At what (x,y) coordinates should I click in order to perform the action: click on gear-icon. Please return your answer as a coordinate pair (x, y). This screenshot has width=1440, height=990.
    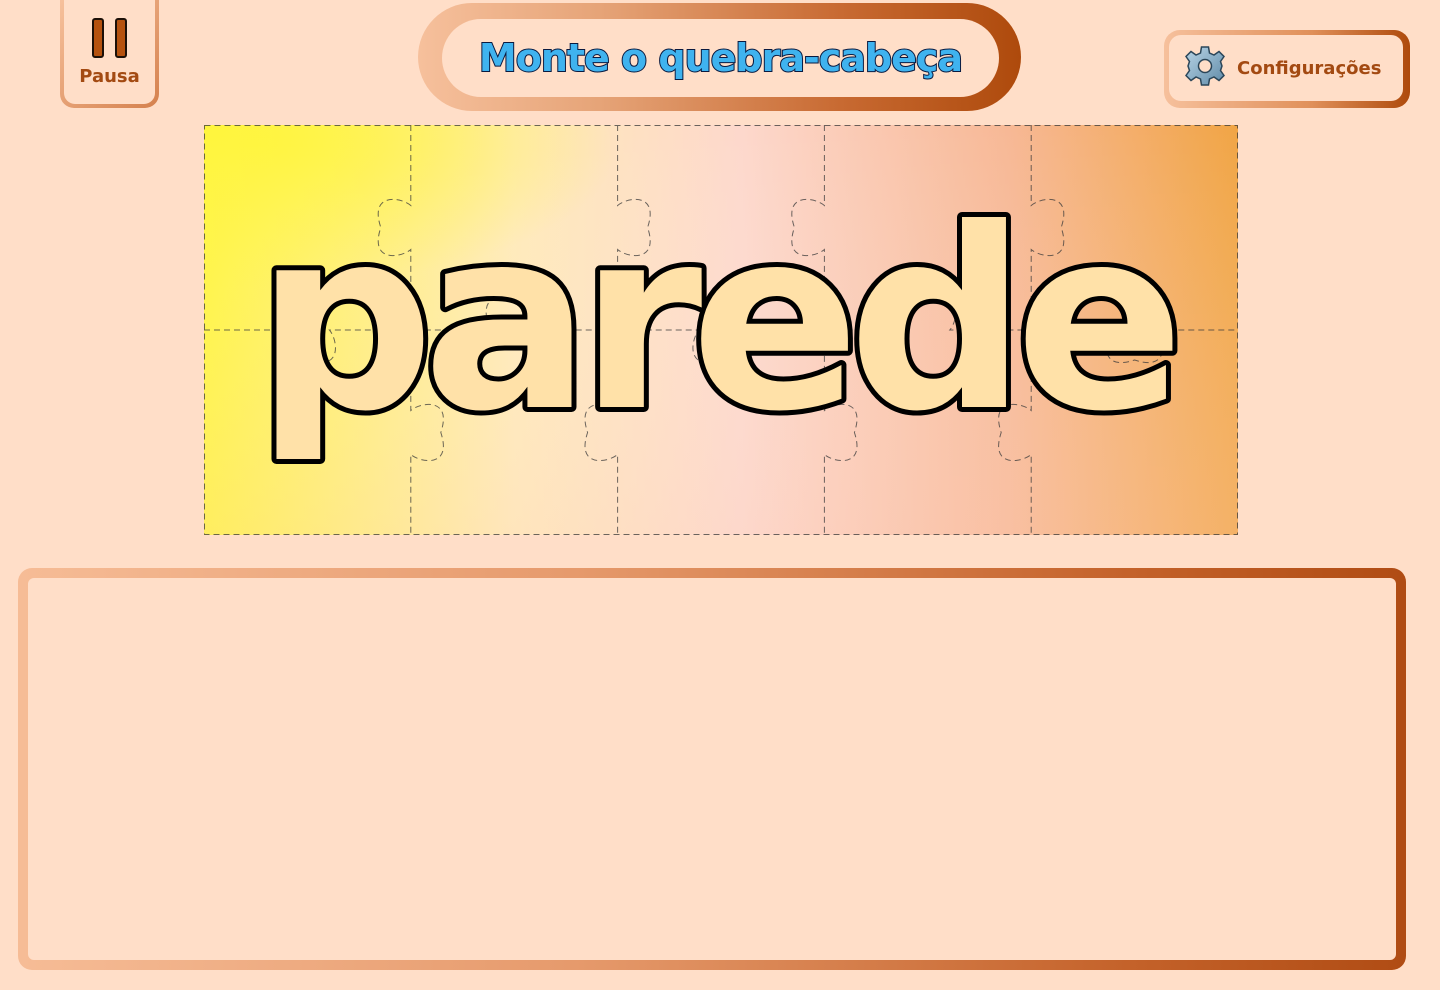
    Looking at the image, I should click on (1205, 68).